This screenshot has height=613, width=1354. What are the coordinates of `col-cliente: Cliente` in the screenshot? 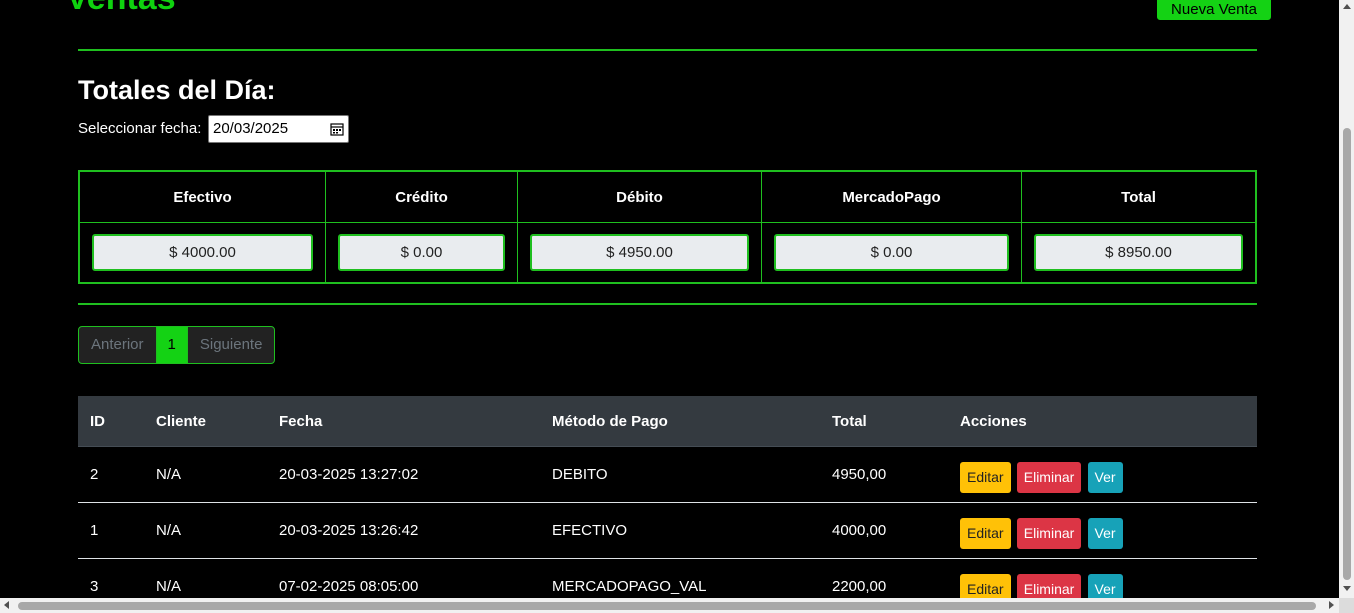 It's located at (205, 421).